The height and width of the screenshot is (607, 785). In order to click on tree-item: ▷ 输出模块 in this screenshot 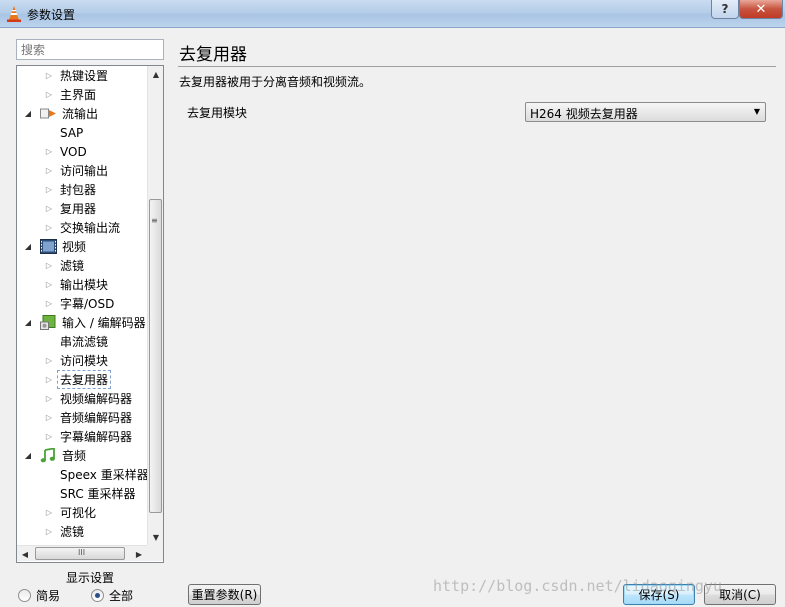, I will do `click(82, 284)`.